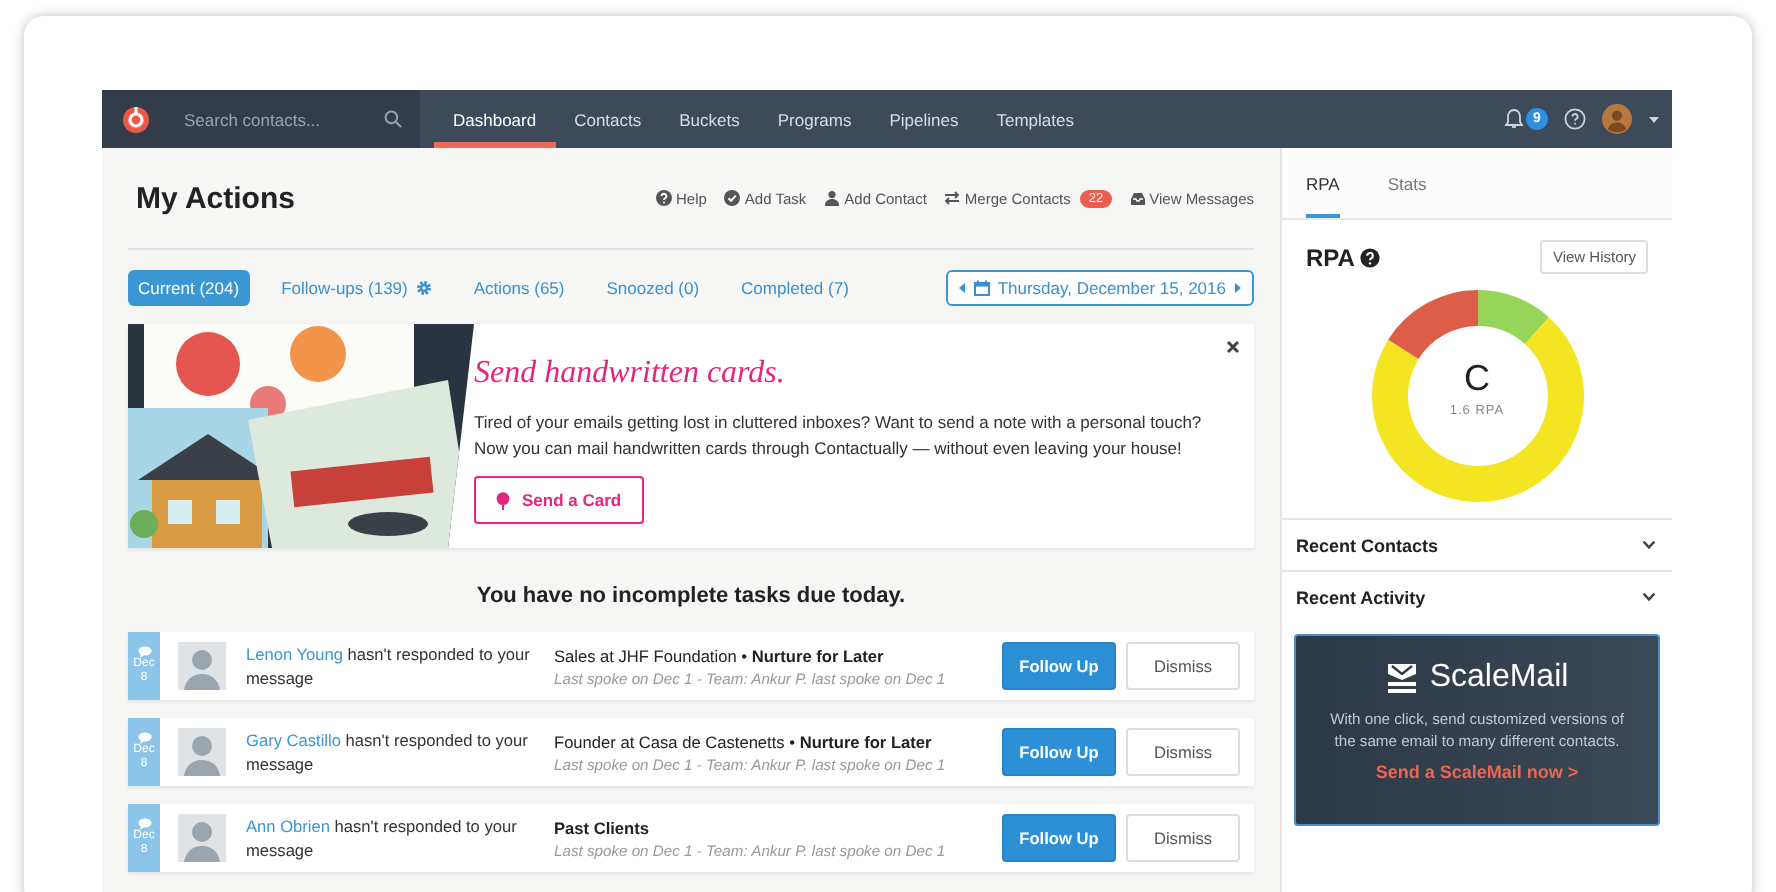 This screenshot has width=1776, height=892. What do you see at coordinates (795, 288) in the screenshot?
I see `filter-tab: Completed (7)` at bounding box center [795, 288].